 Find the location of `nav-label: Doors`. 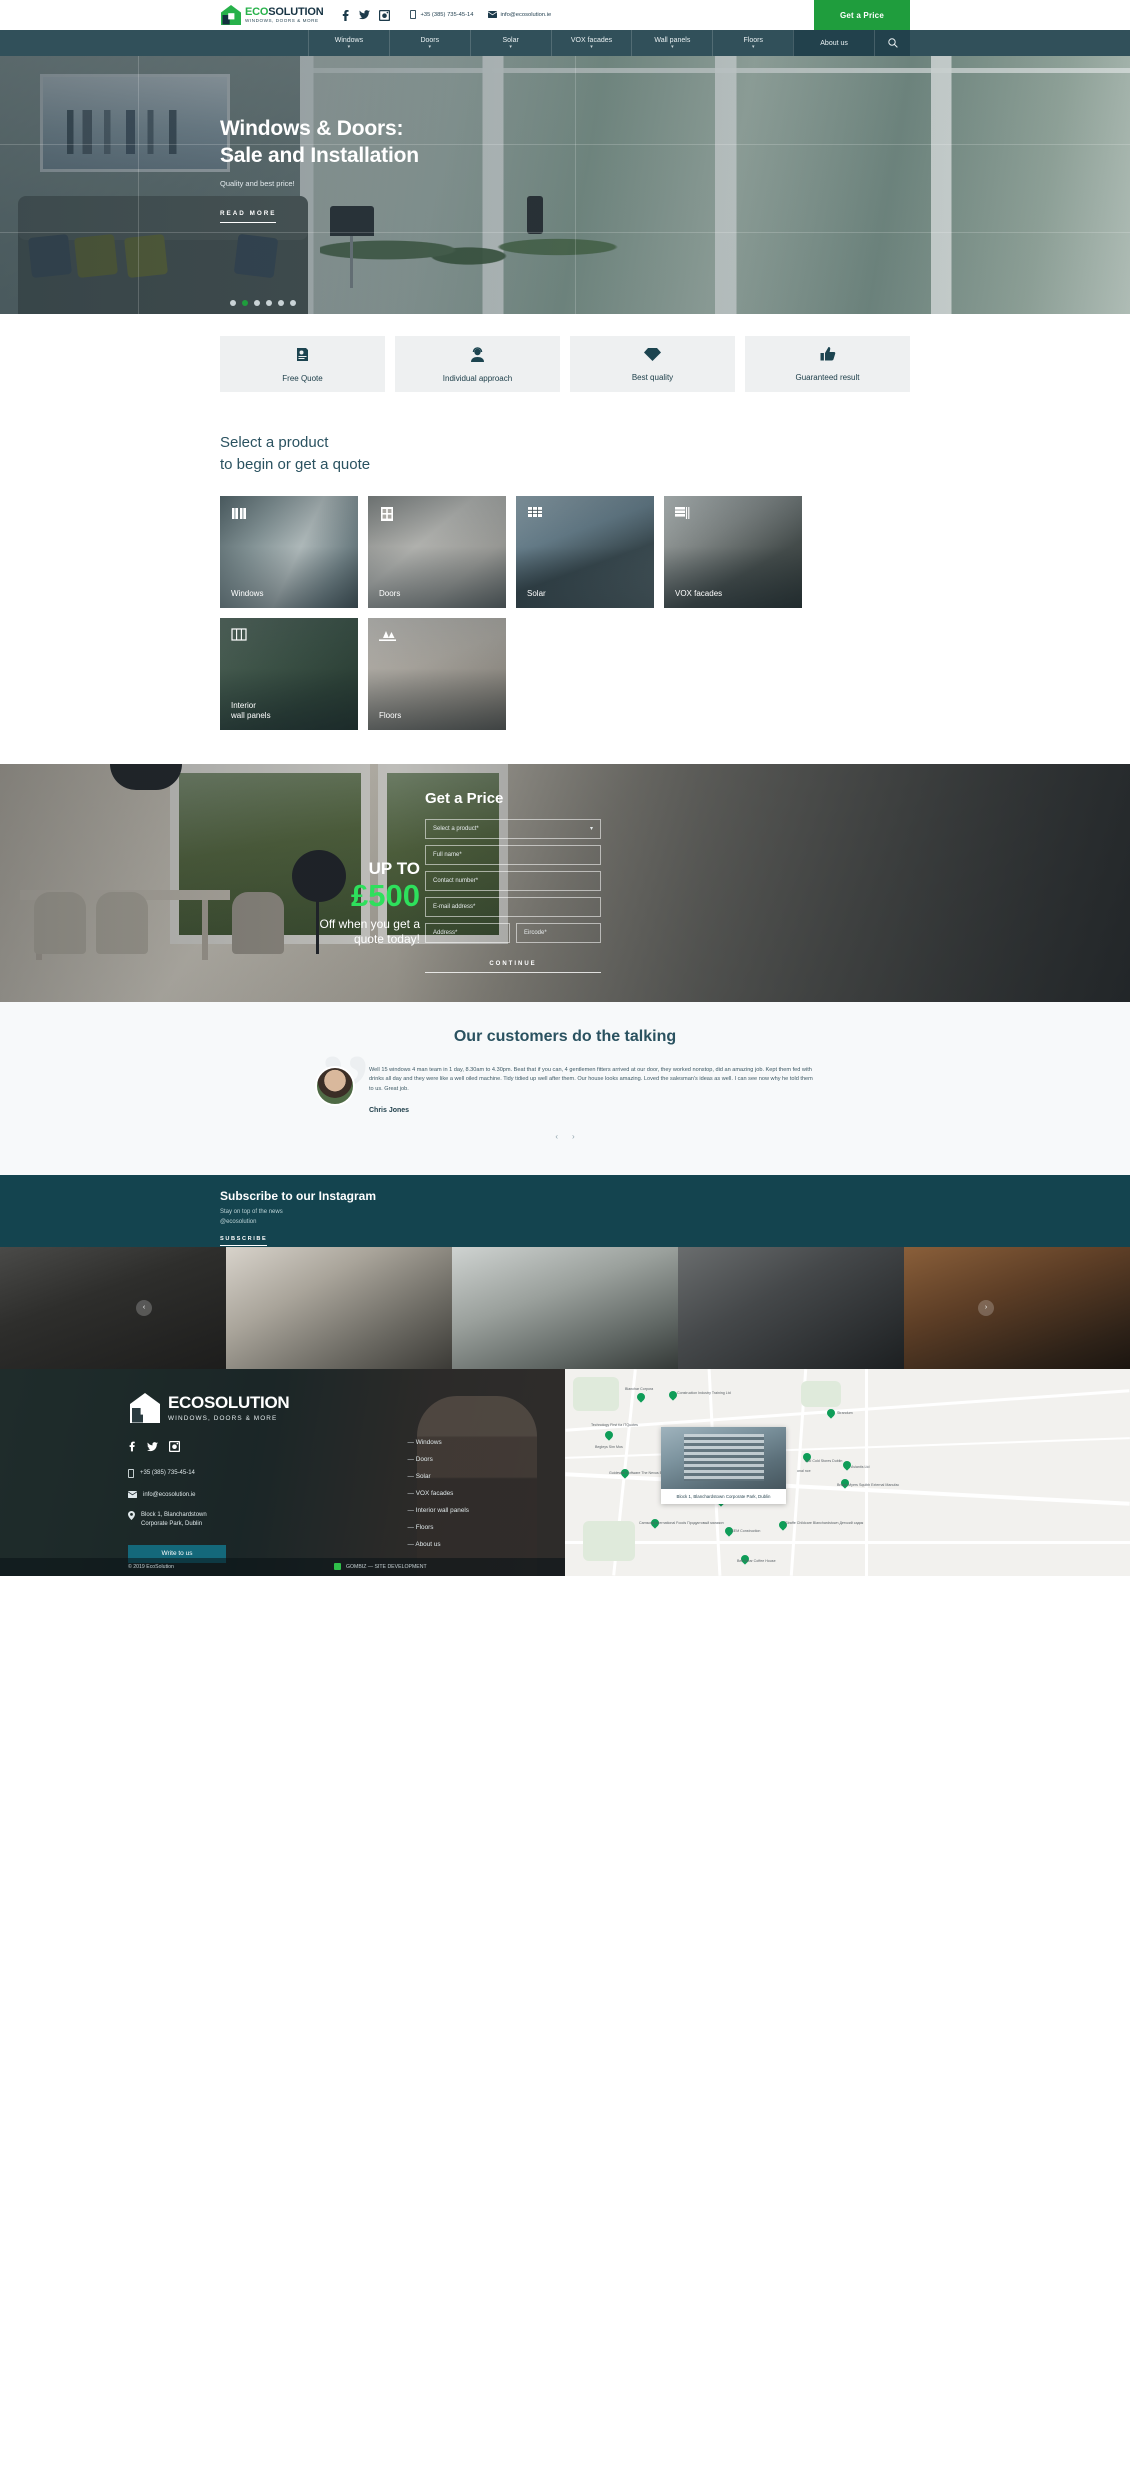

nav-label: Doors is located at coordinates (430, 40).